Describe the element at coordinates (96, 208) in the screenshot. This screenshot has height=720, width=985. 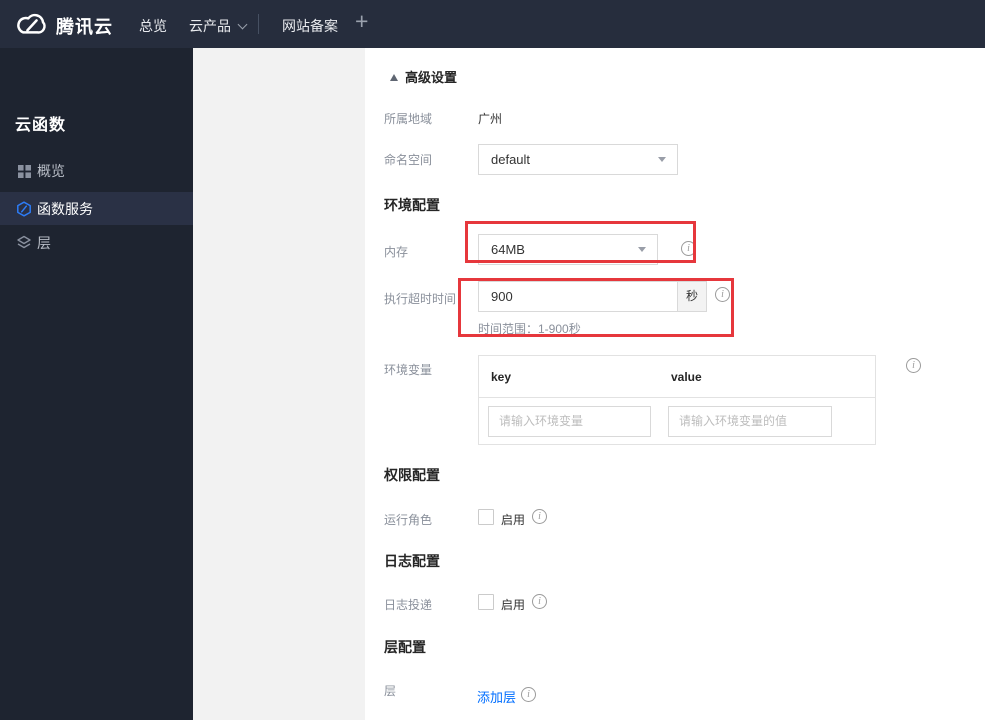
I see `sidebar-item-functions: 函数服务` at that location.